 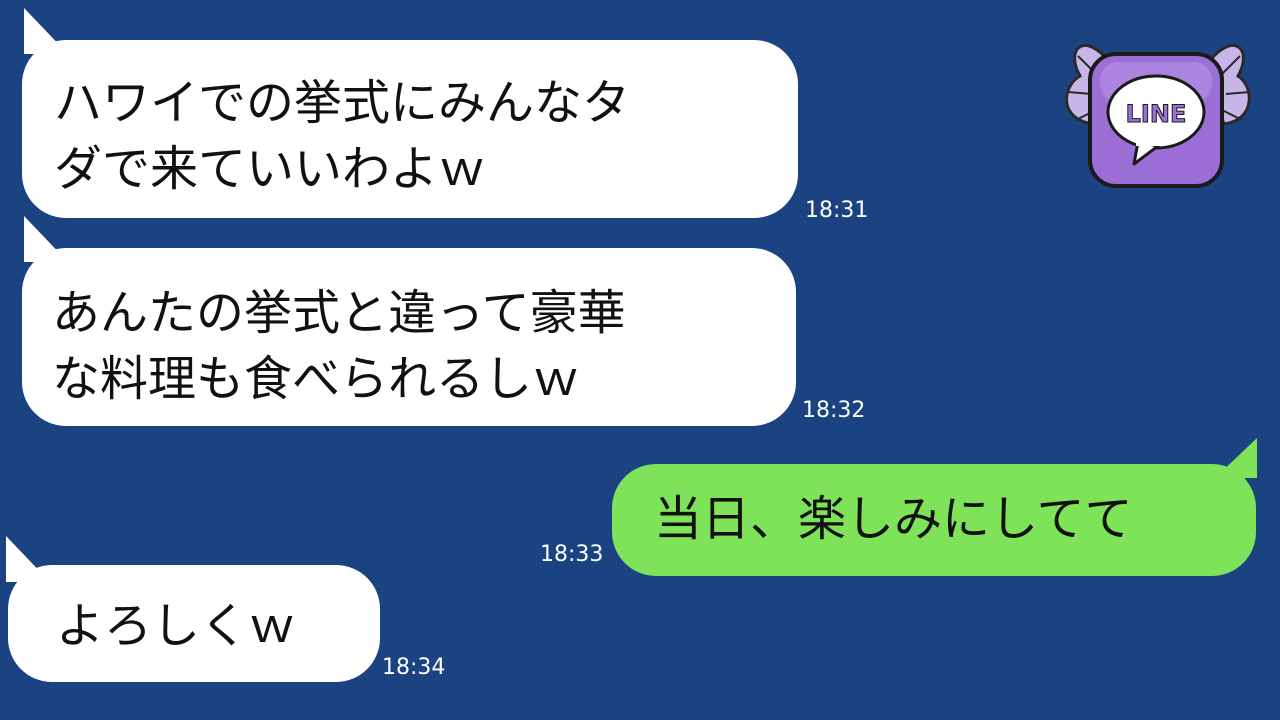 What do you see at coordinates (572, 554) in the screenshot?
I see `message-timestamp: 18:33` at bounding box center [572, 554].